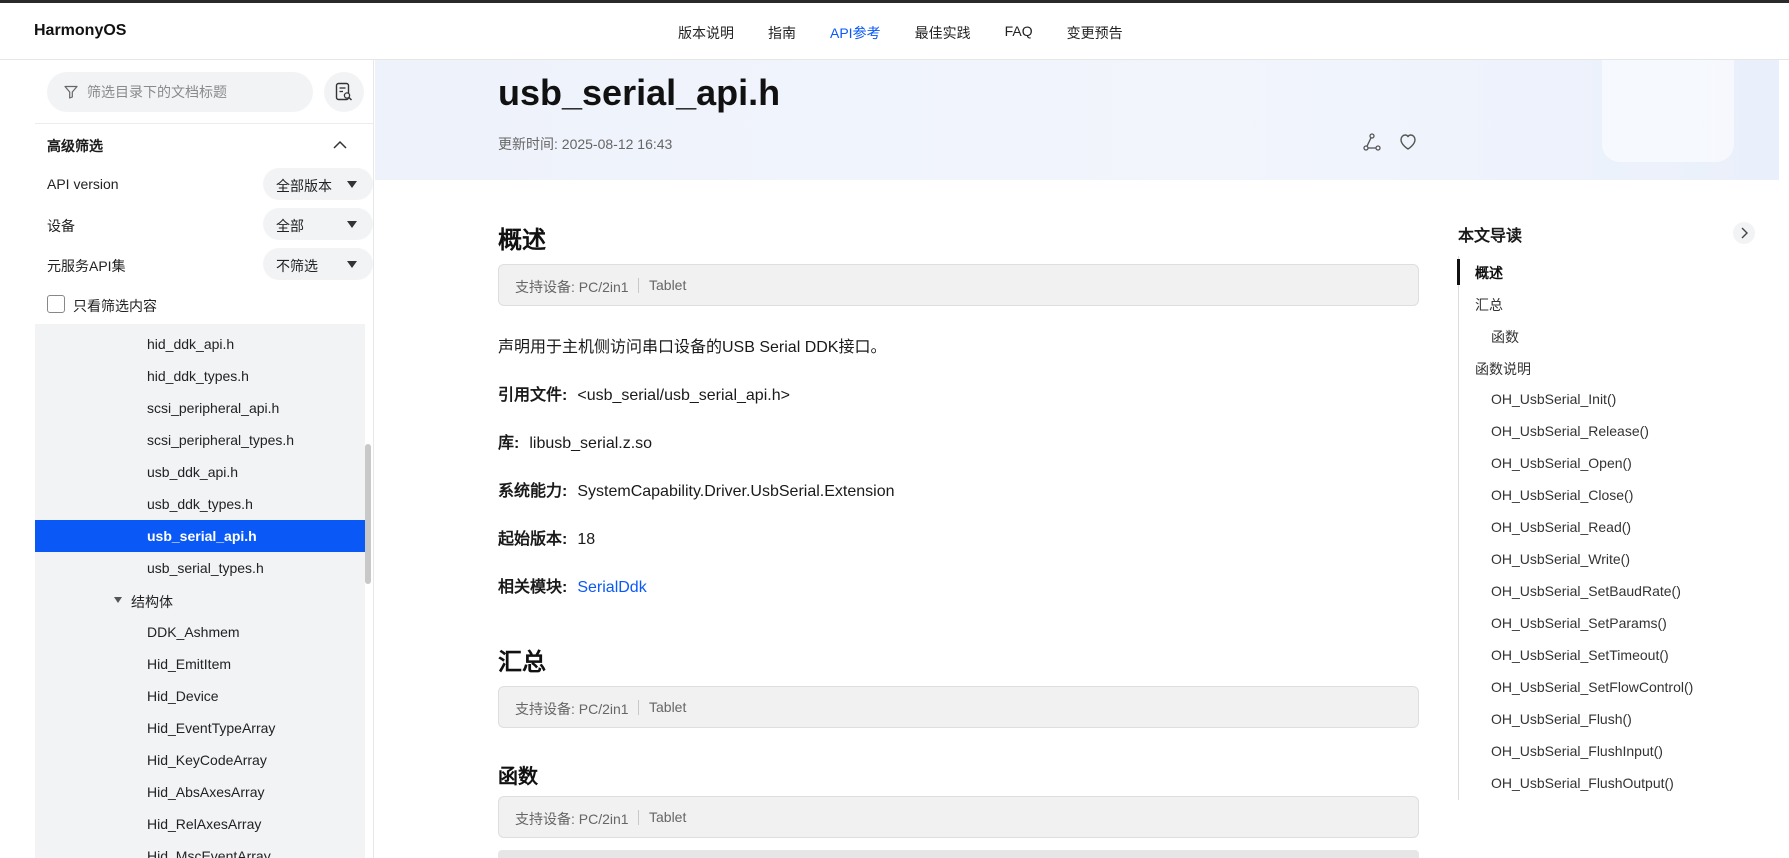 The width and height of the screenshot is (1789, 858). I want to click on since-version: 起始版本: 18, so click(546, 537).